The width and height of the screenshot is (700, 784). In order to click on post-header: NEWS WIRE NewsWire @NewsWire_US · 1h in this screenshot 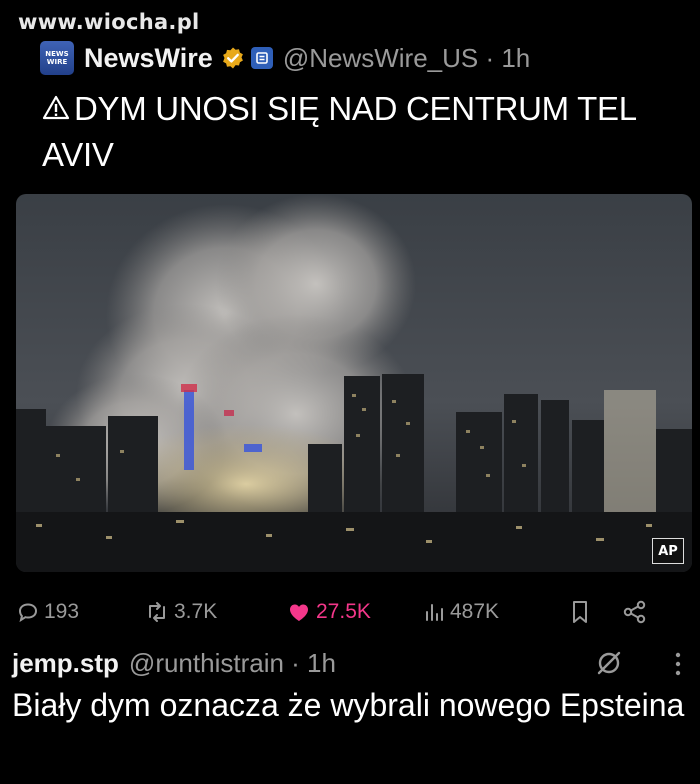, I will do `click(285, 58)`.